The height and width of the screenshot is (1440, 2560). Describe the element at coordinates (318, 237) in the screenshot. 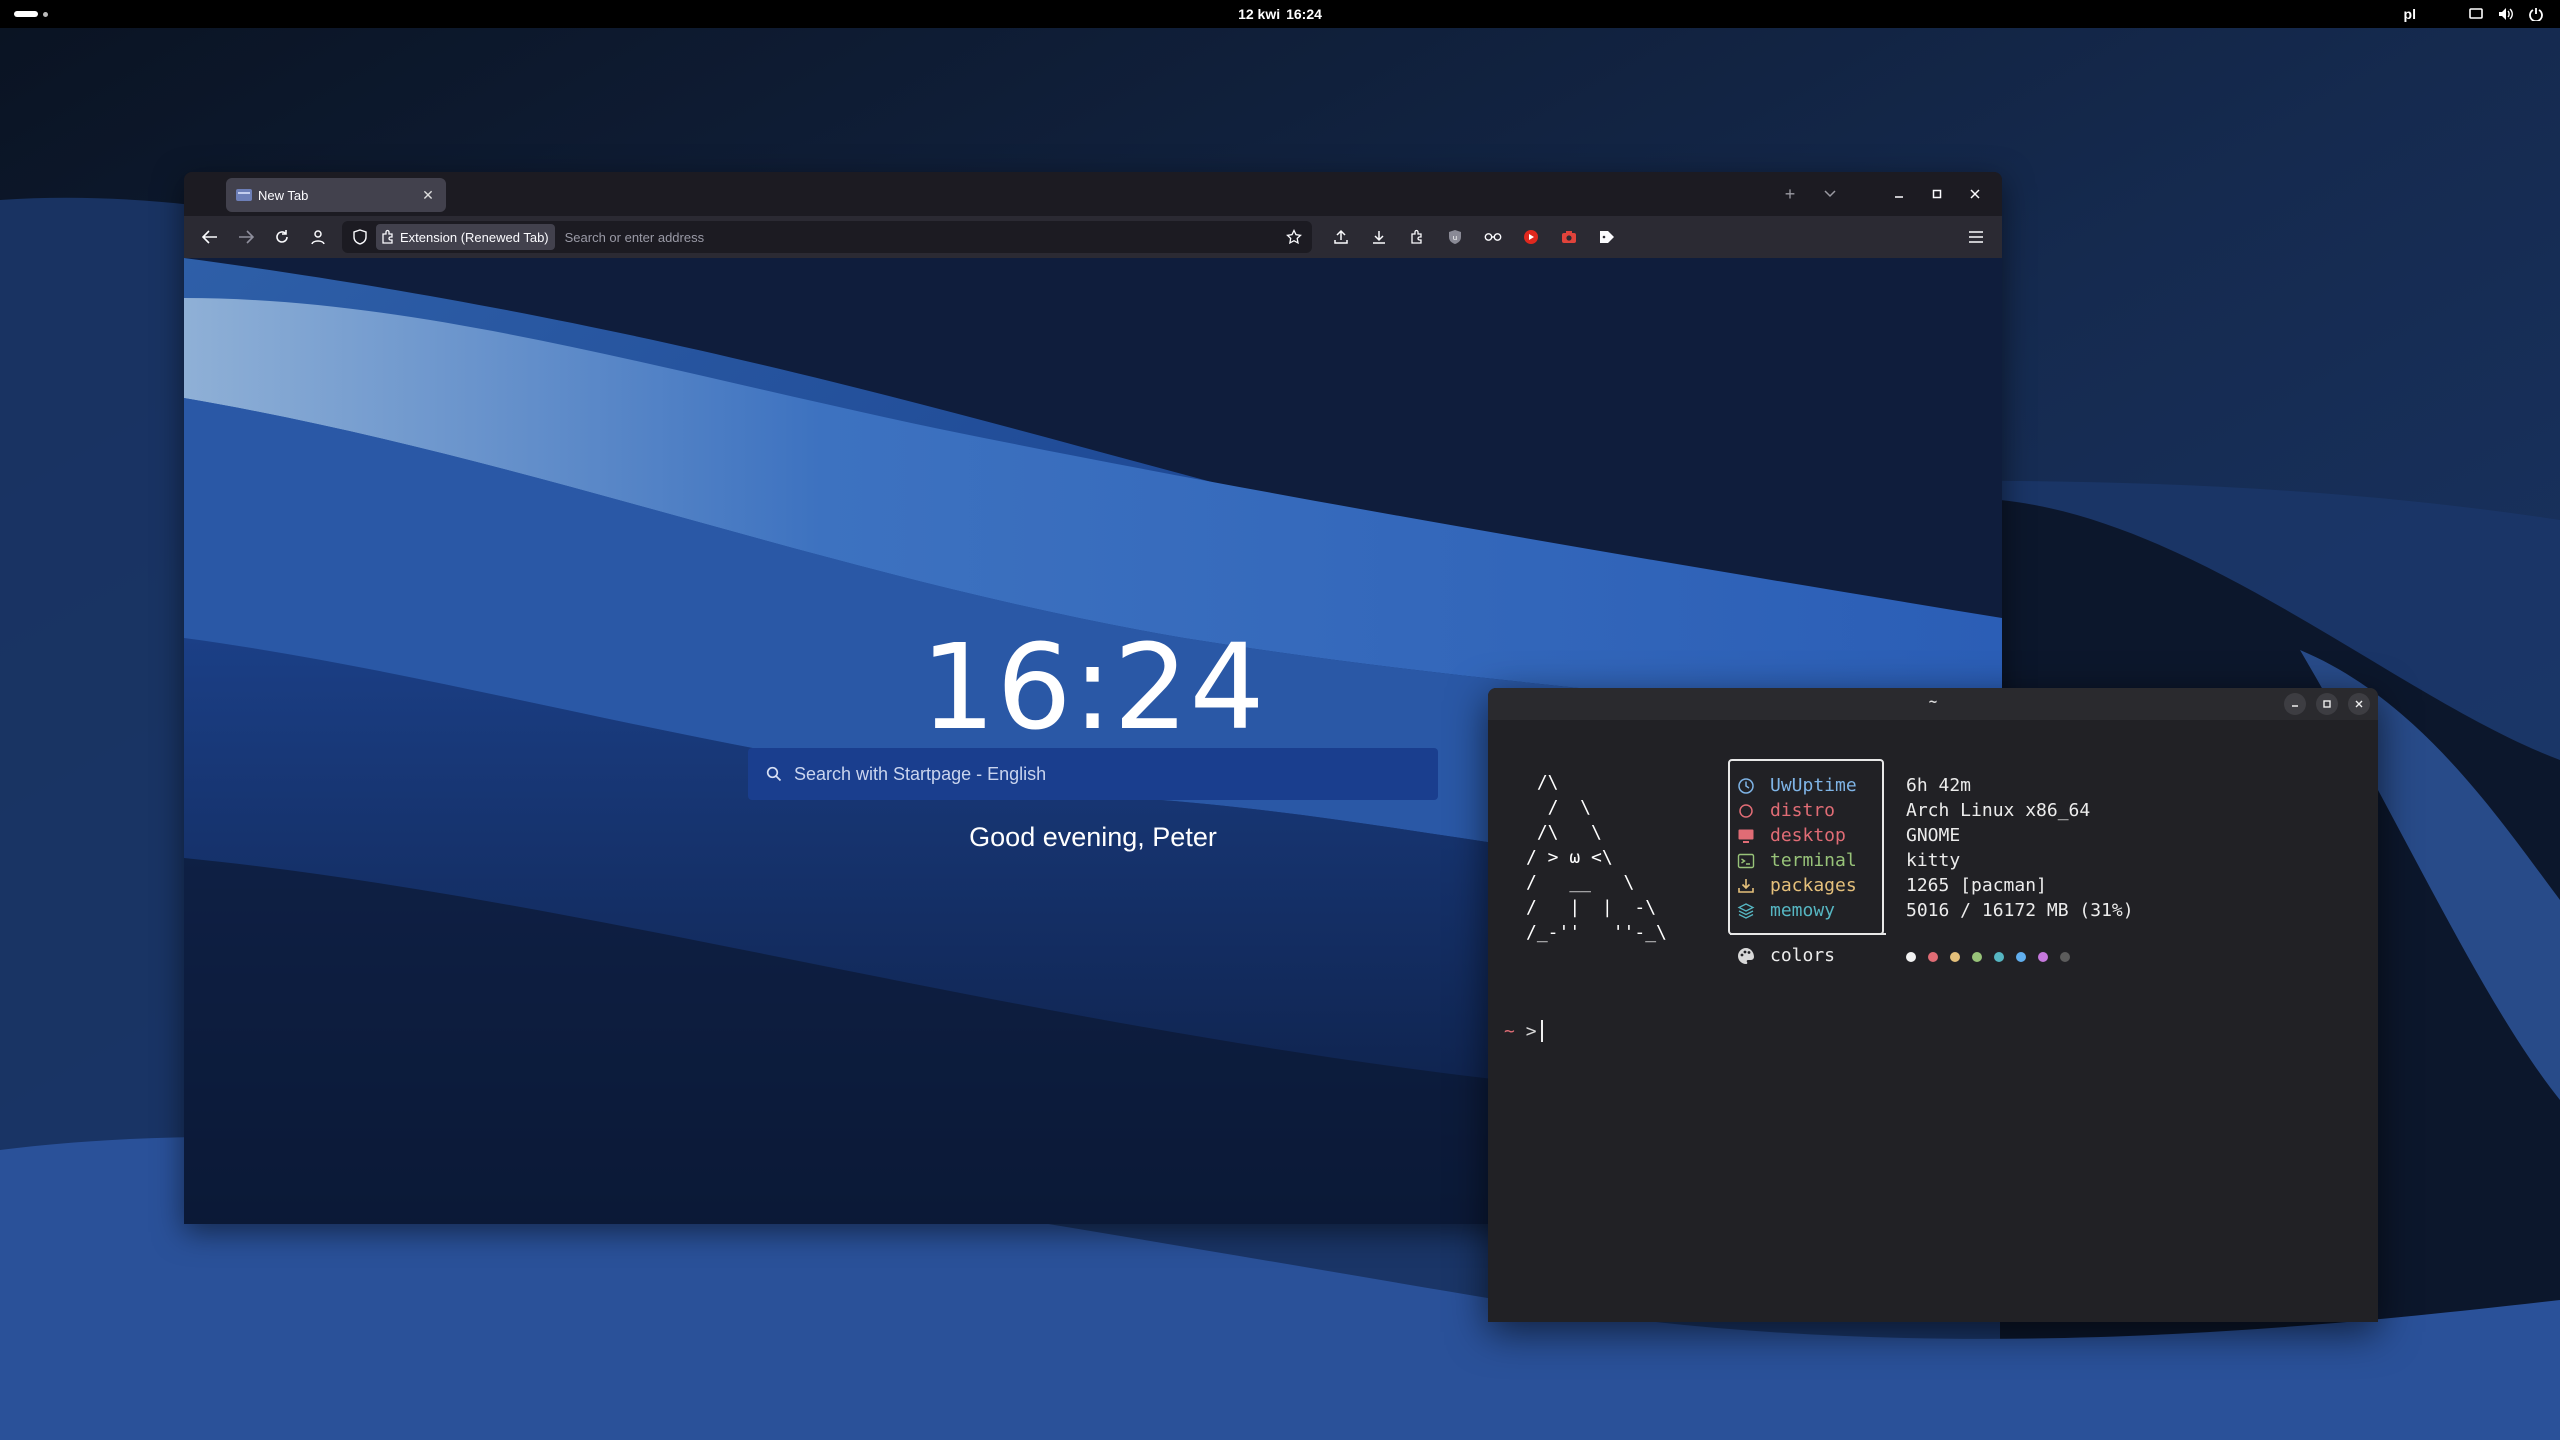

I see `account-icon` at that location.